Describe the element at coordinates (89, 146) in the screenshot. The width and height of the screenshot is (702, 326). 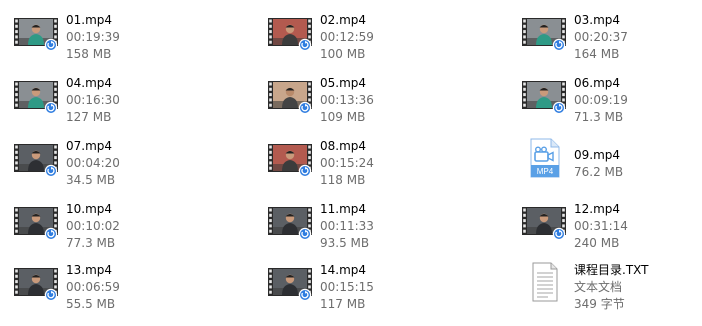
I see `file-name: 07.mp4` at that location.